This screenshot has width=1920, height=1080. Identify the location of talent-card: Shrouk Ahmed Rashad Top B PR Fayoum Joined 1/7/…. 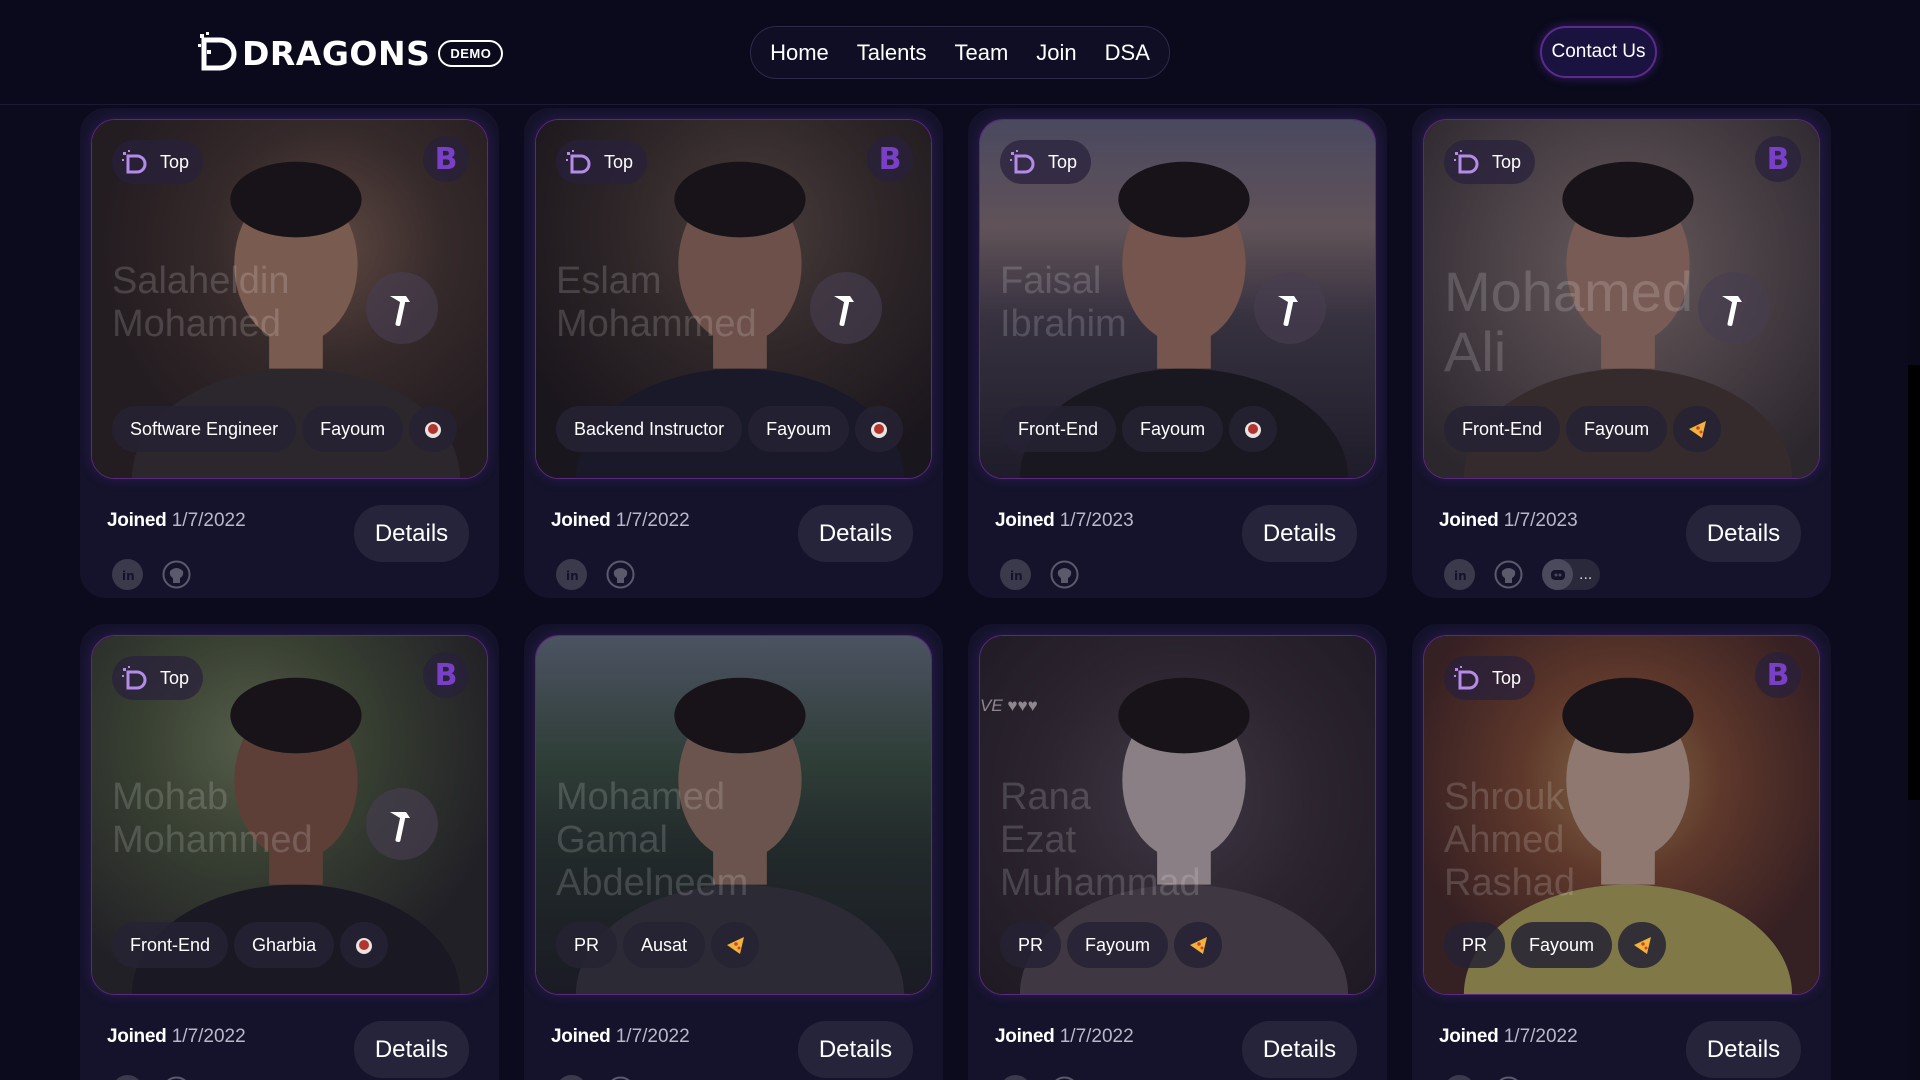
(1621, 852).